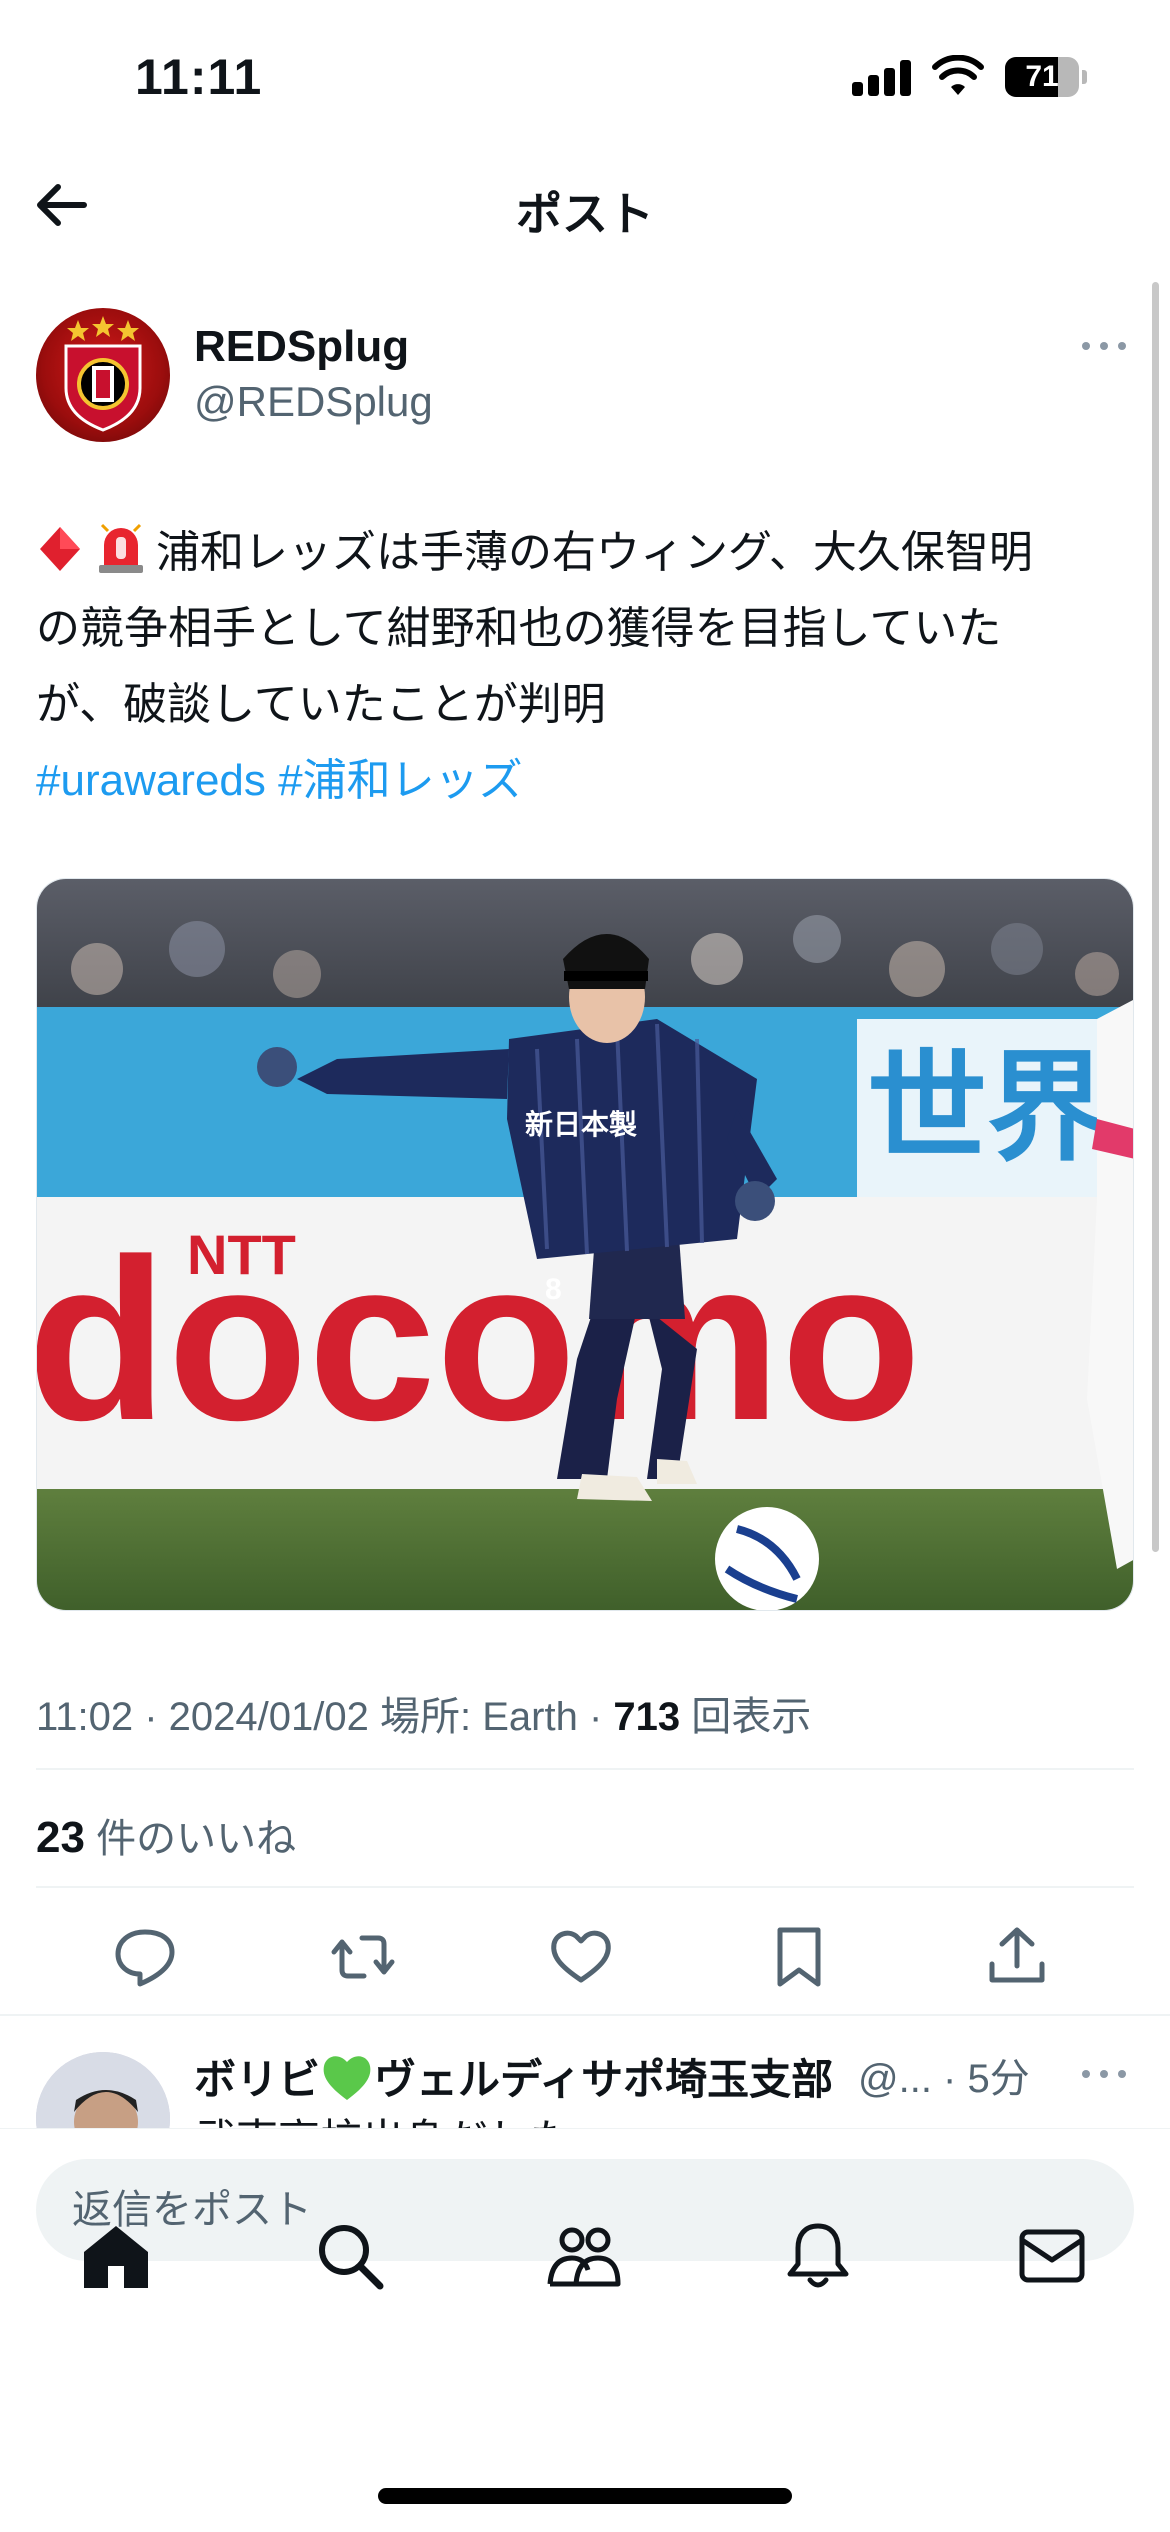 This screenshot has width=1170, height=2532. What do you see at coordinates (1155, 917) in the screenshot?
I see `scroll-indicator` at bounding box center [1155, 917].